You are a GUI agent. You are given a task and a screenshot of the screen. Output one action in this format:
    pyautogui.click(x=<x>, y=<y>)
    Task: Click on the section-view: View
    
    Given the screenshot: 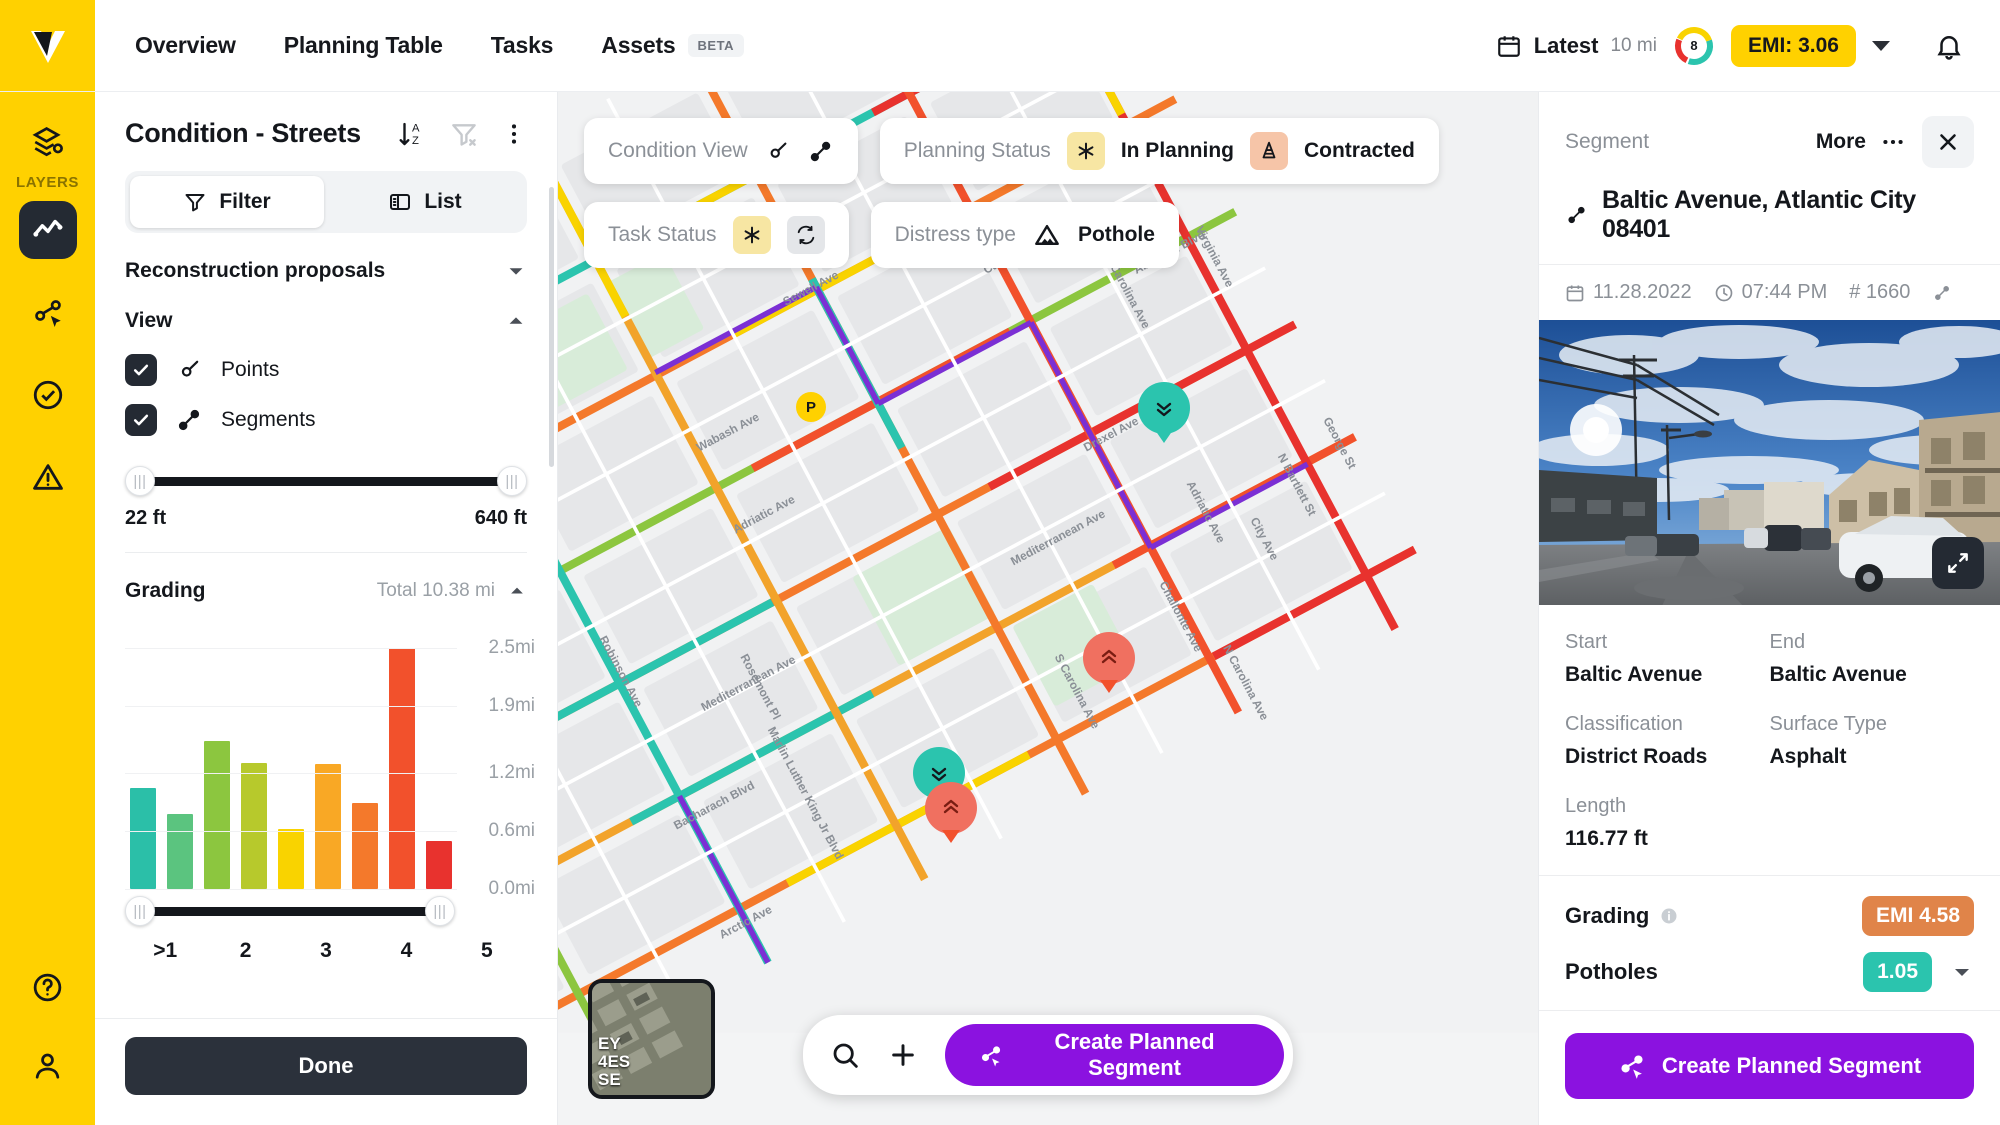 What is the action you would take?
    pyautogui.click(x=326, y=325)
    